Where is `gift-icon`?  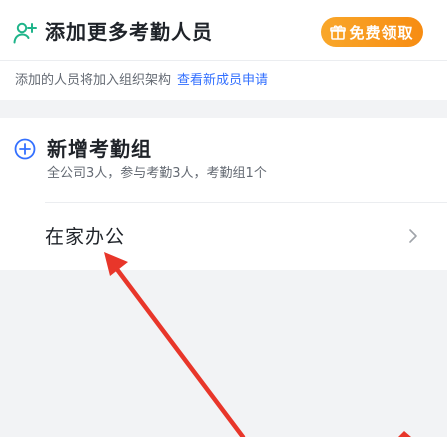
gift-icon is located at coordinates (338, 32).